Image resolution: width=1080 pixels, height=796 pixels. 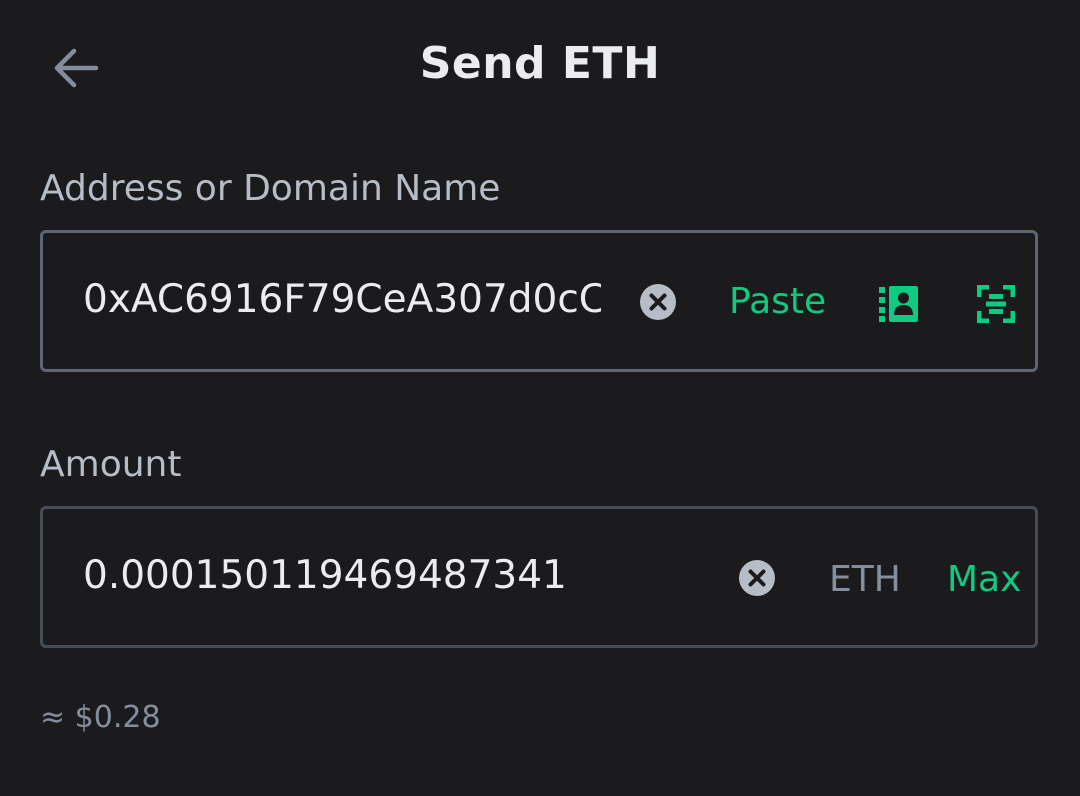 I want to click on address-book-icon, so click(x=898, y=304).